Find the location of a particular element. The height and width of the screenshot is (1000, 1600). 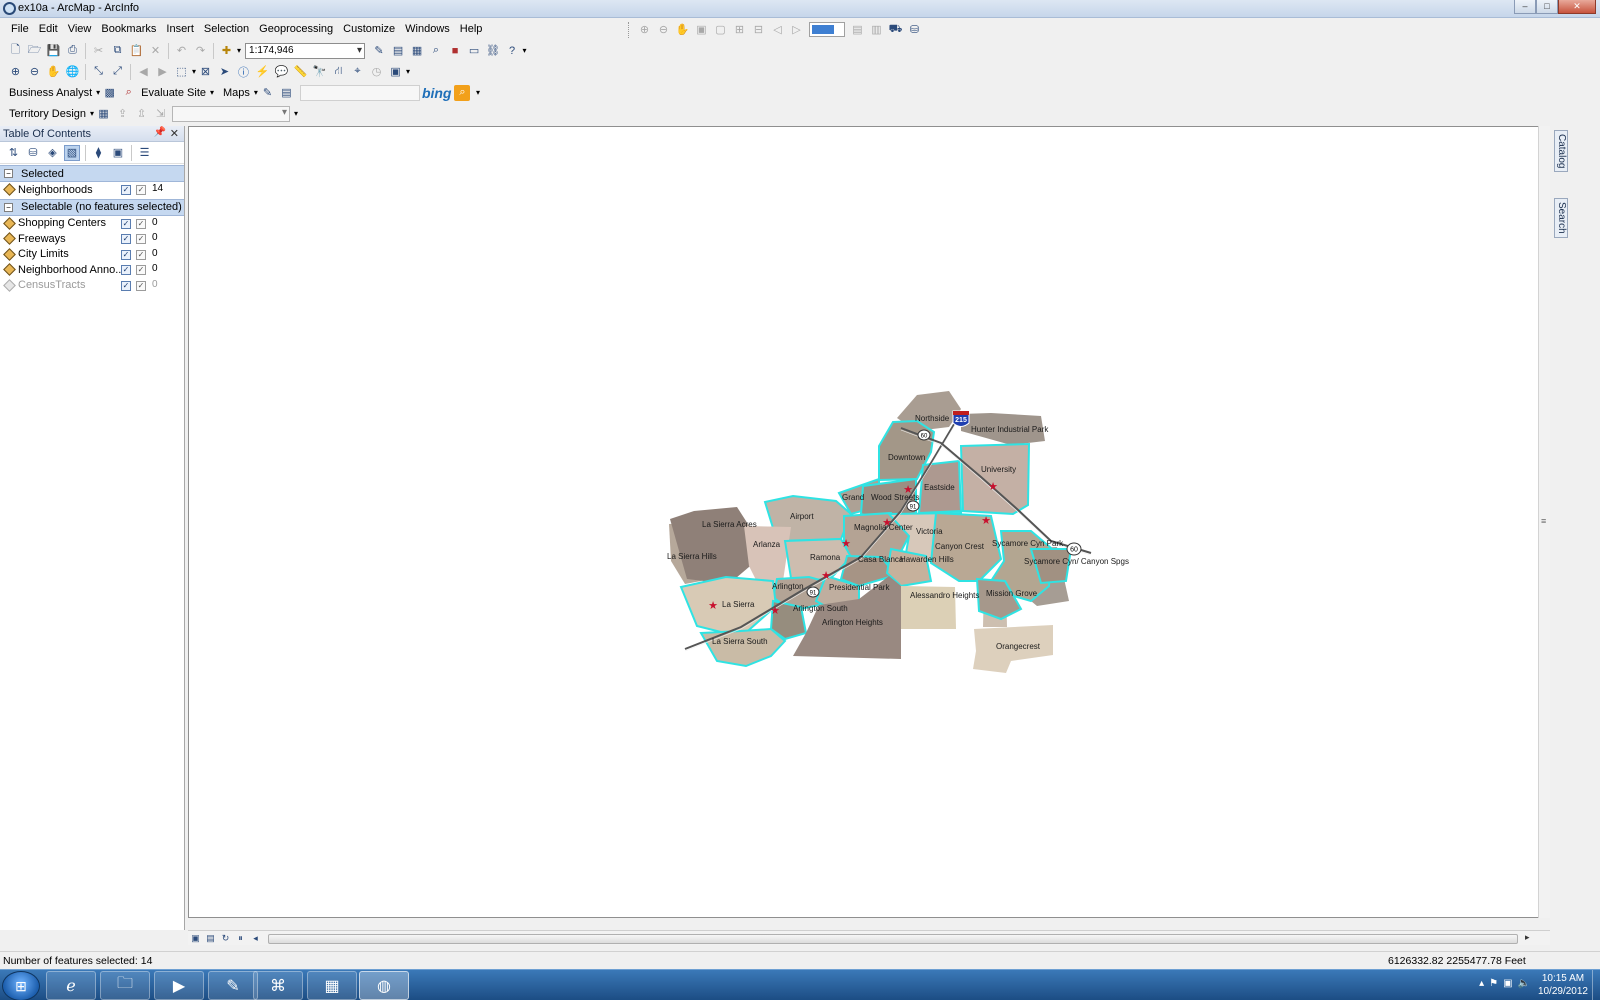

territory-assign-icon: ⇲ is located at coordinates (161, 114).